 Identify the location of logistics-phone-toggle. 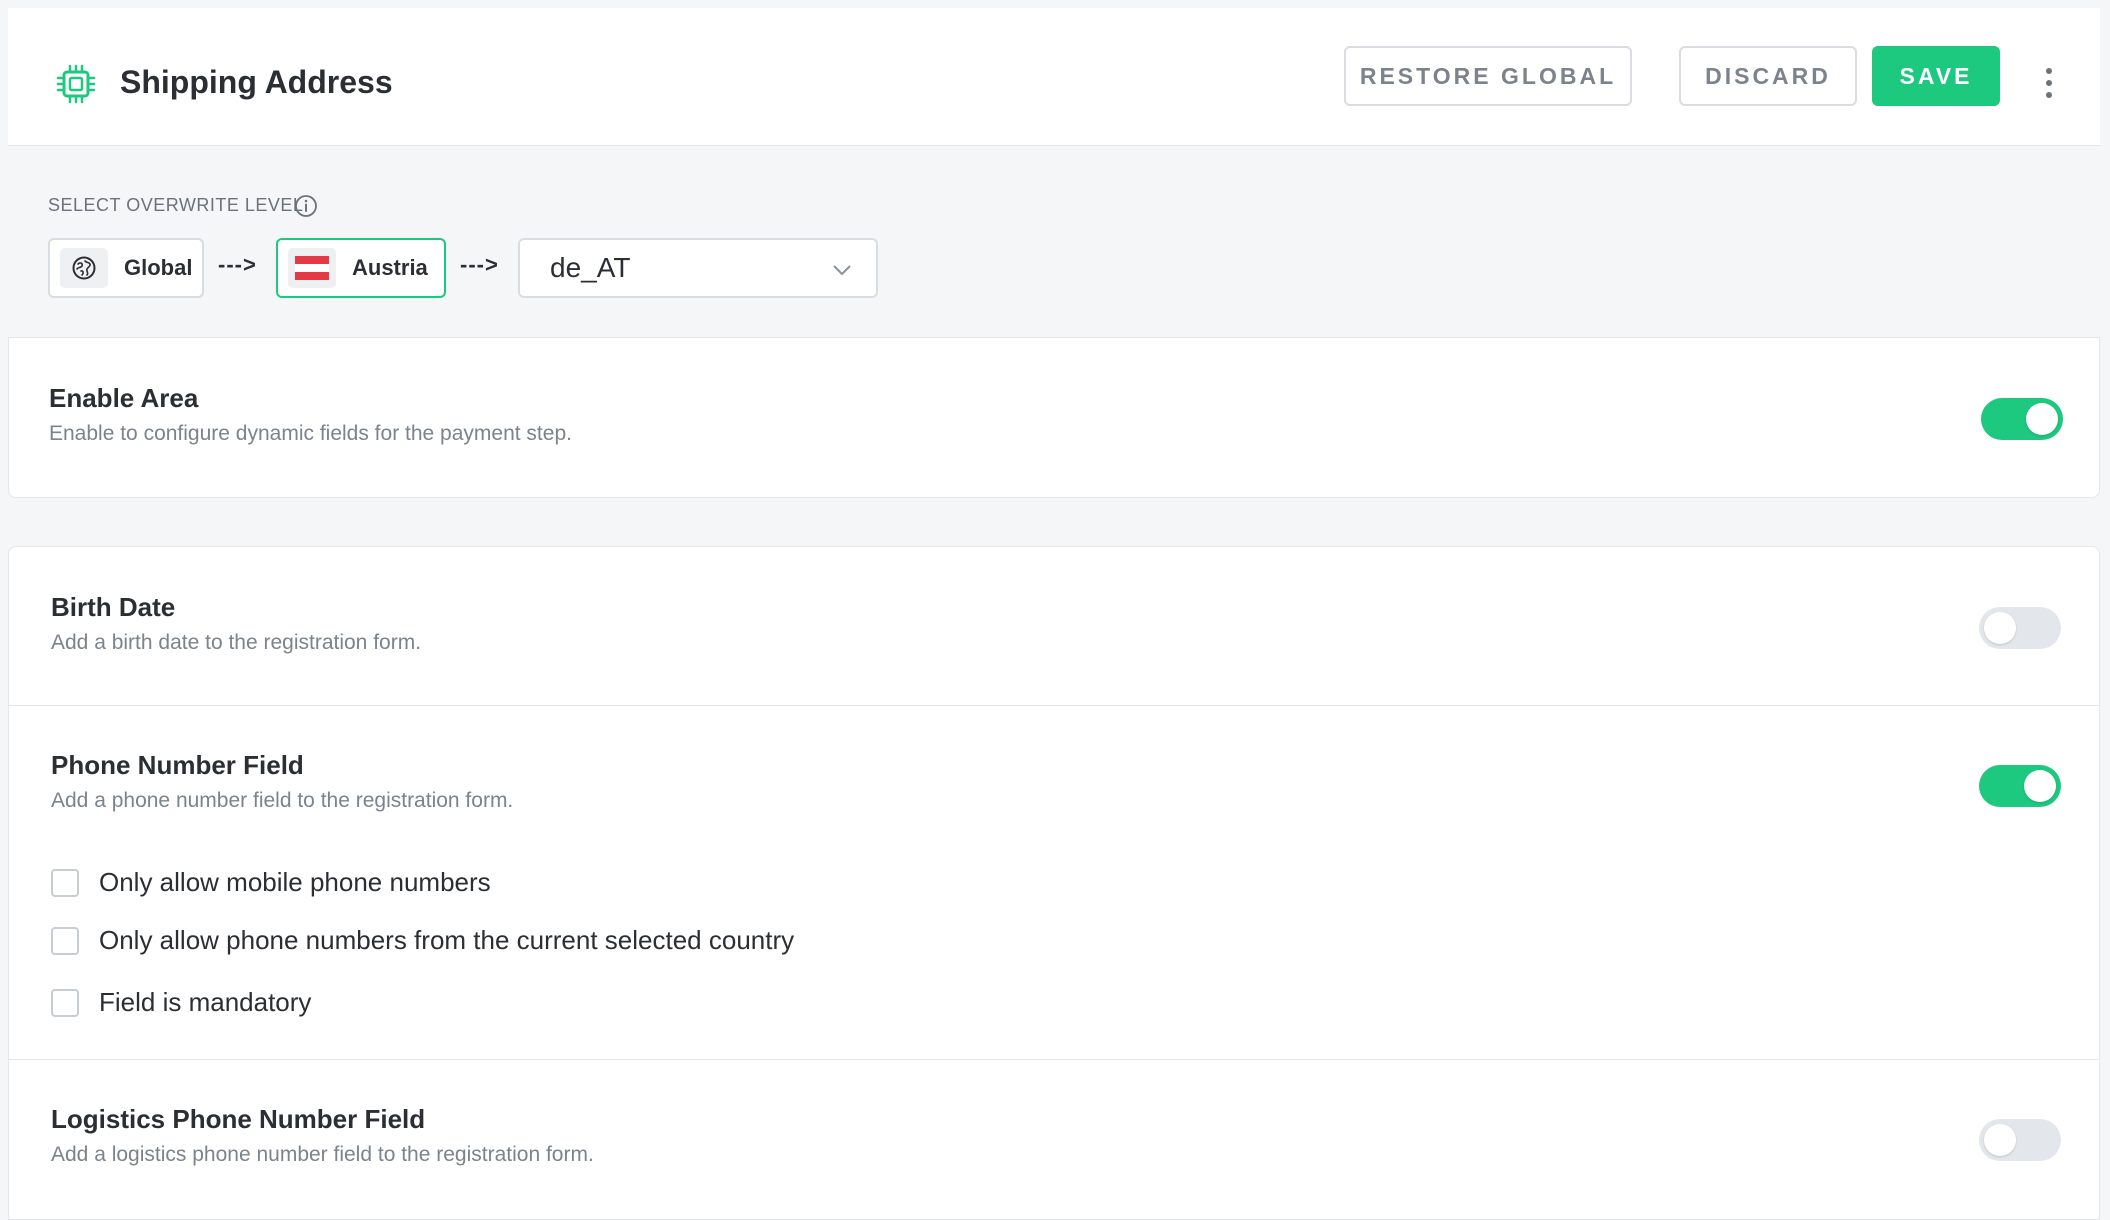
(2020, 1140).